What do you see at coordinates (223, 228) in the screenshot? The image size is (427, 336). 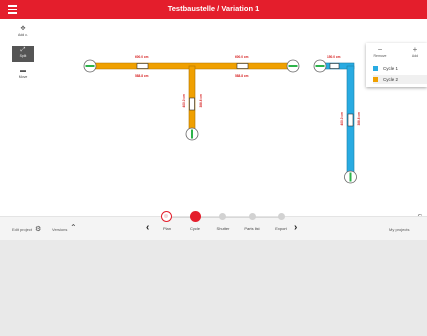 I see `step-shutter-label: Shutter` at bounding box center [223, 228].